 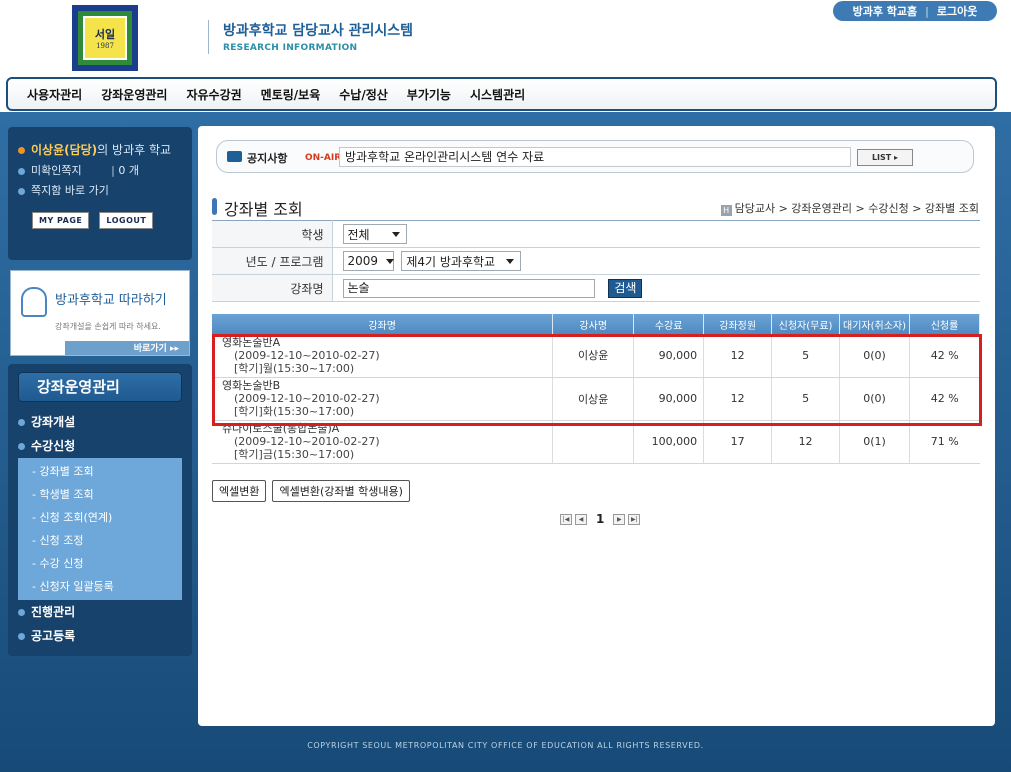 I want to click on search-button: 검색, so click(x=625, y=288).